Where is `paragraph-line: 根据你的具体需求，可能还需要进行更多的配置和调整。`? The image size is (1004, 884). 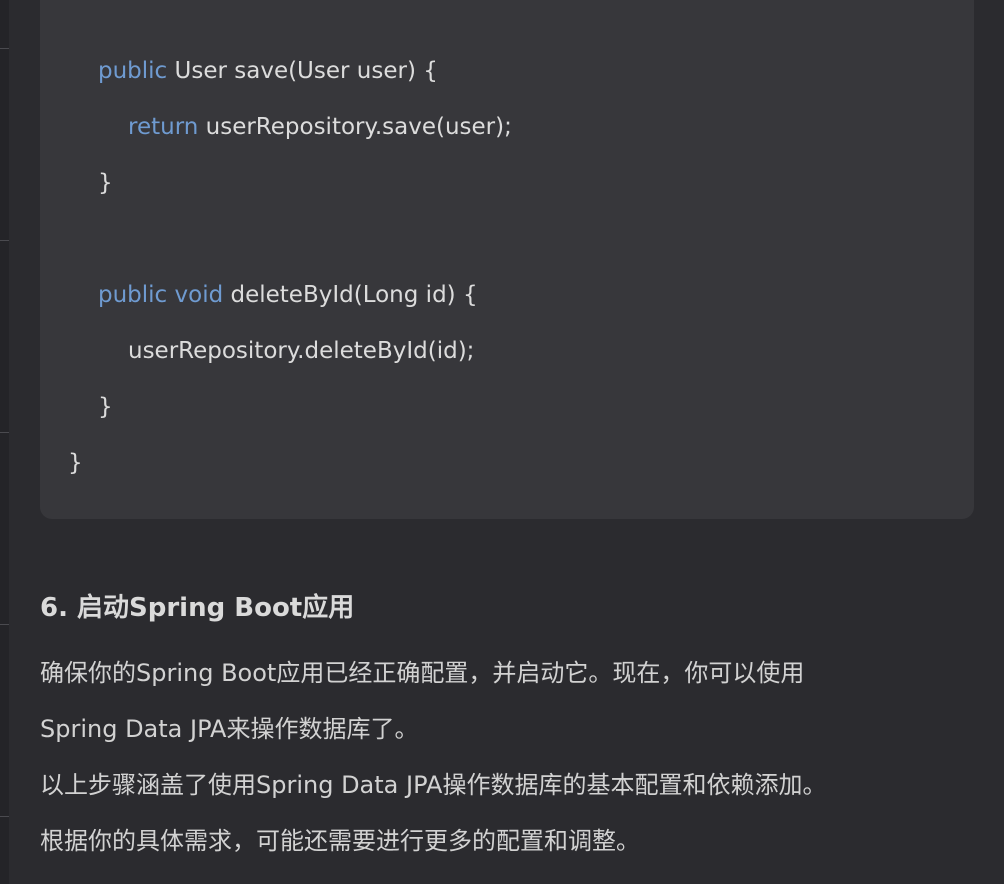 paragraph-line: 根据你的具体需求，可能还需要进行更多的配置和调整。 is located at coordinates (340, 841).